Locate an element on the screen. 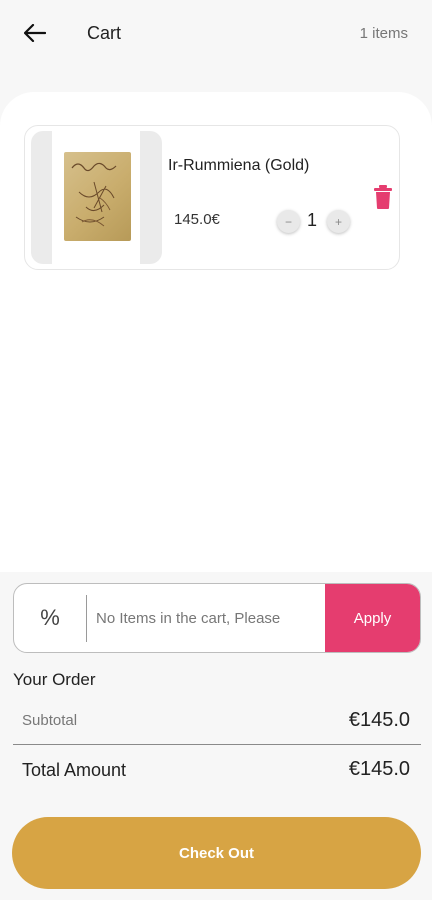 Image resolution: width=432 pixels, height=900 pixels. product-image-frame is located at coordinates (96, 197).